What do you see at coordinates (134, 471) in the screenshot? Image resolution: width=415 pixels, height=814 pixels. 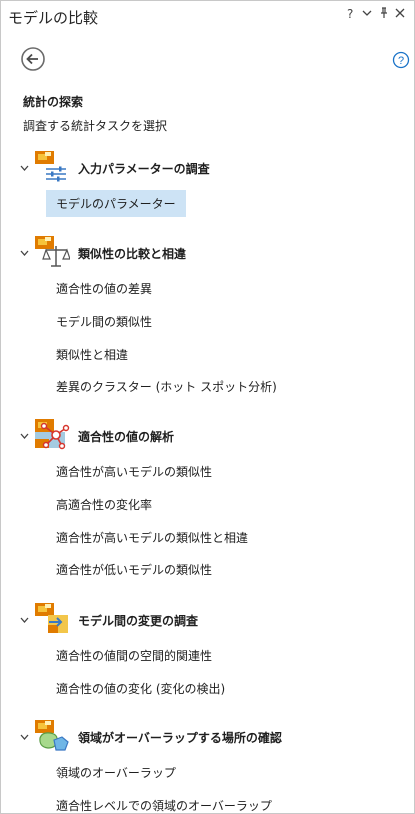 I see `list-item: 適合性が高いモデルの類似性` at bounding box center [134, 471].